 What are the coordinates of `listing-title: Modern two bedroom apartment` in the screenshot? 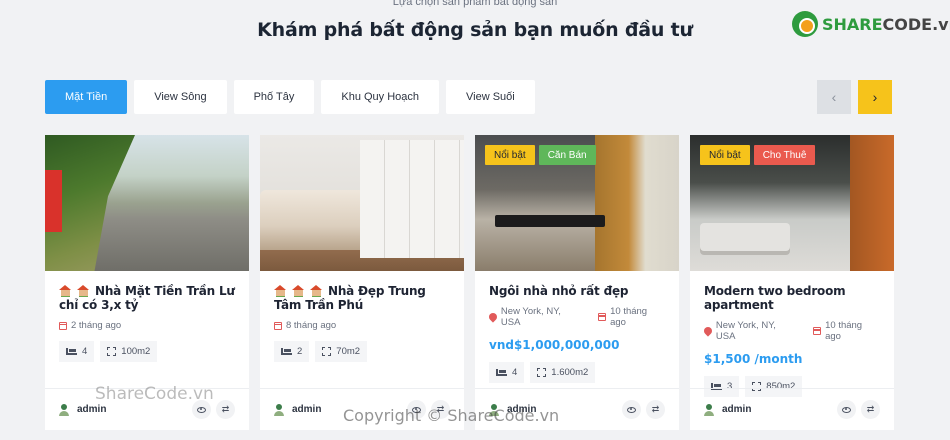 It's located at (792, 298).